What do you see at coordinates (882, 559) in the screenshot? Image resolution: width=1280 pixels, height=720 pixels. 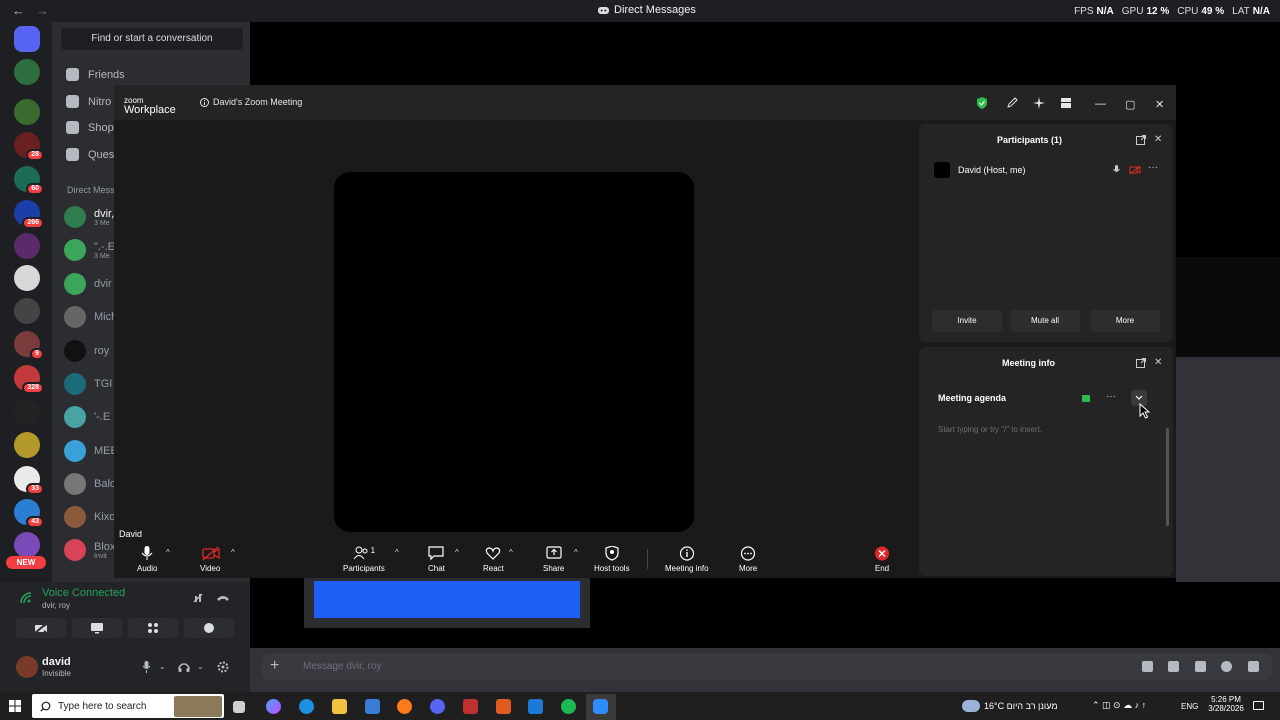 I see `end-button: End` at bounding box center [882, 559].